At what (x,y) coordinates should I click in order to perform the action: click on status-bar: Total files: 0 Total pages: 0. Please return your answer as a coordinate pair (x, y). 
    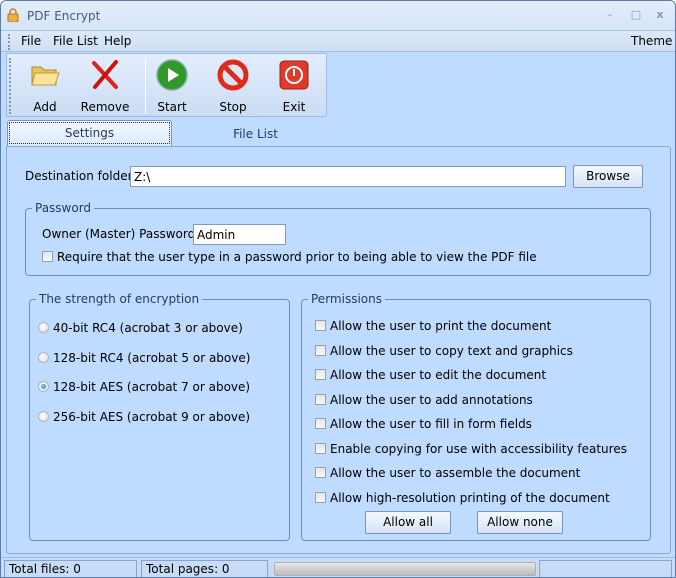
    Looking at the image, I should click on (338, 567).